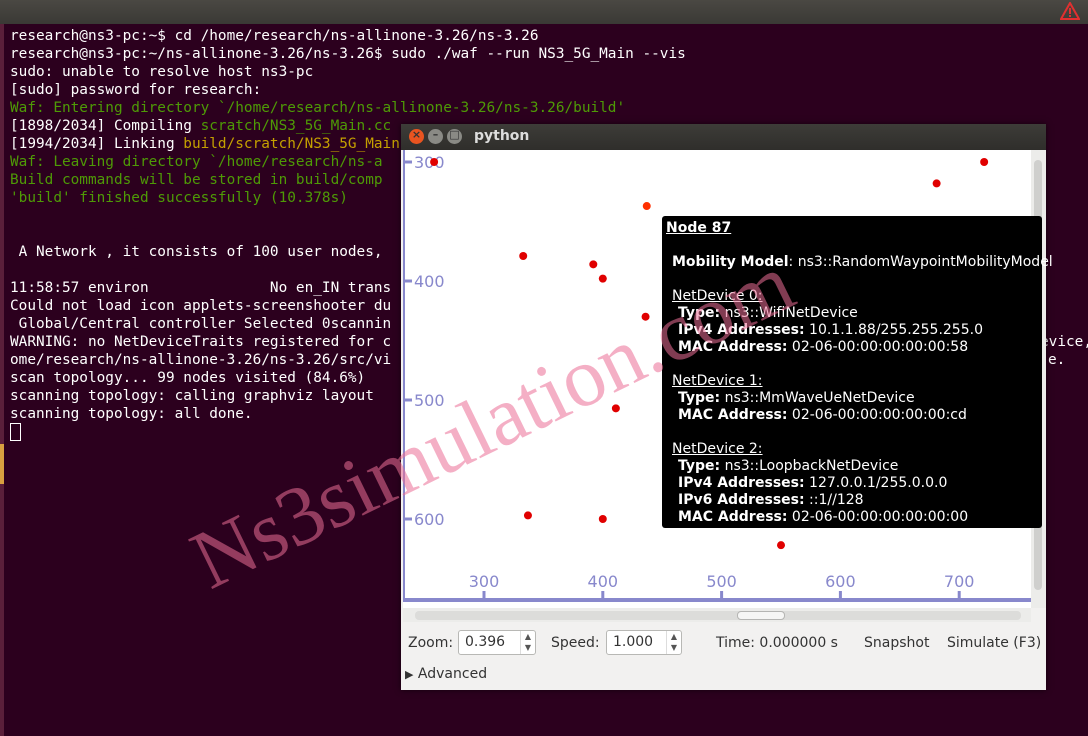 This screenshot has height=736, width=1088. I want to click on y-tick-label: 500, so click(429, 400).